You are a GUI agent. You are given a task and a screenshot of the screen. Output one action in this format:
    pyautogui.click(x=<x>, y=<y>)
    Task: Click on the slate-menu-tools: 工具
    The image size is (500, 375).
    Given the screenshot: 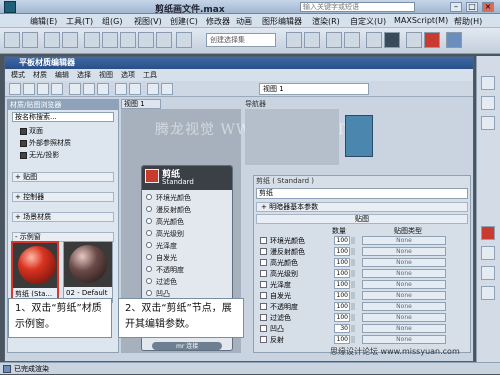 What is the action you would take?
    pyautogui.click(x=150, y=75)
    